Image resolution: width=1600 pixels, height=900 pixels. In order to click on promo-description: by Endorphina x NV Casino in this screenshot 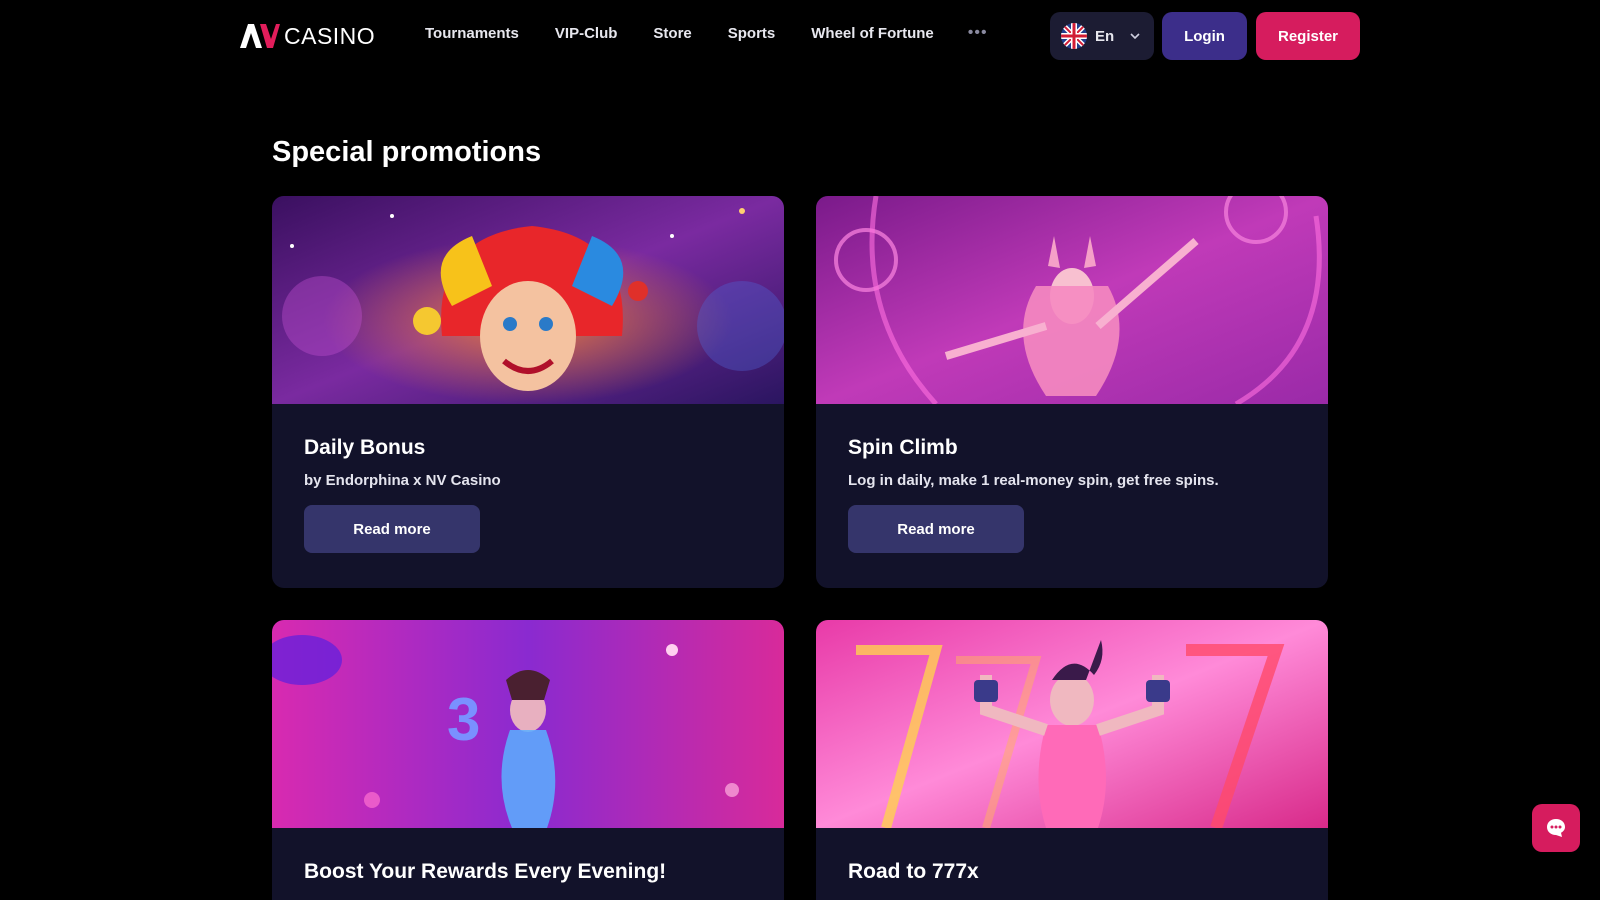, I will do `click(402, 480)`.